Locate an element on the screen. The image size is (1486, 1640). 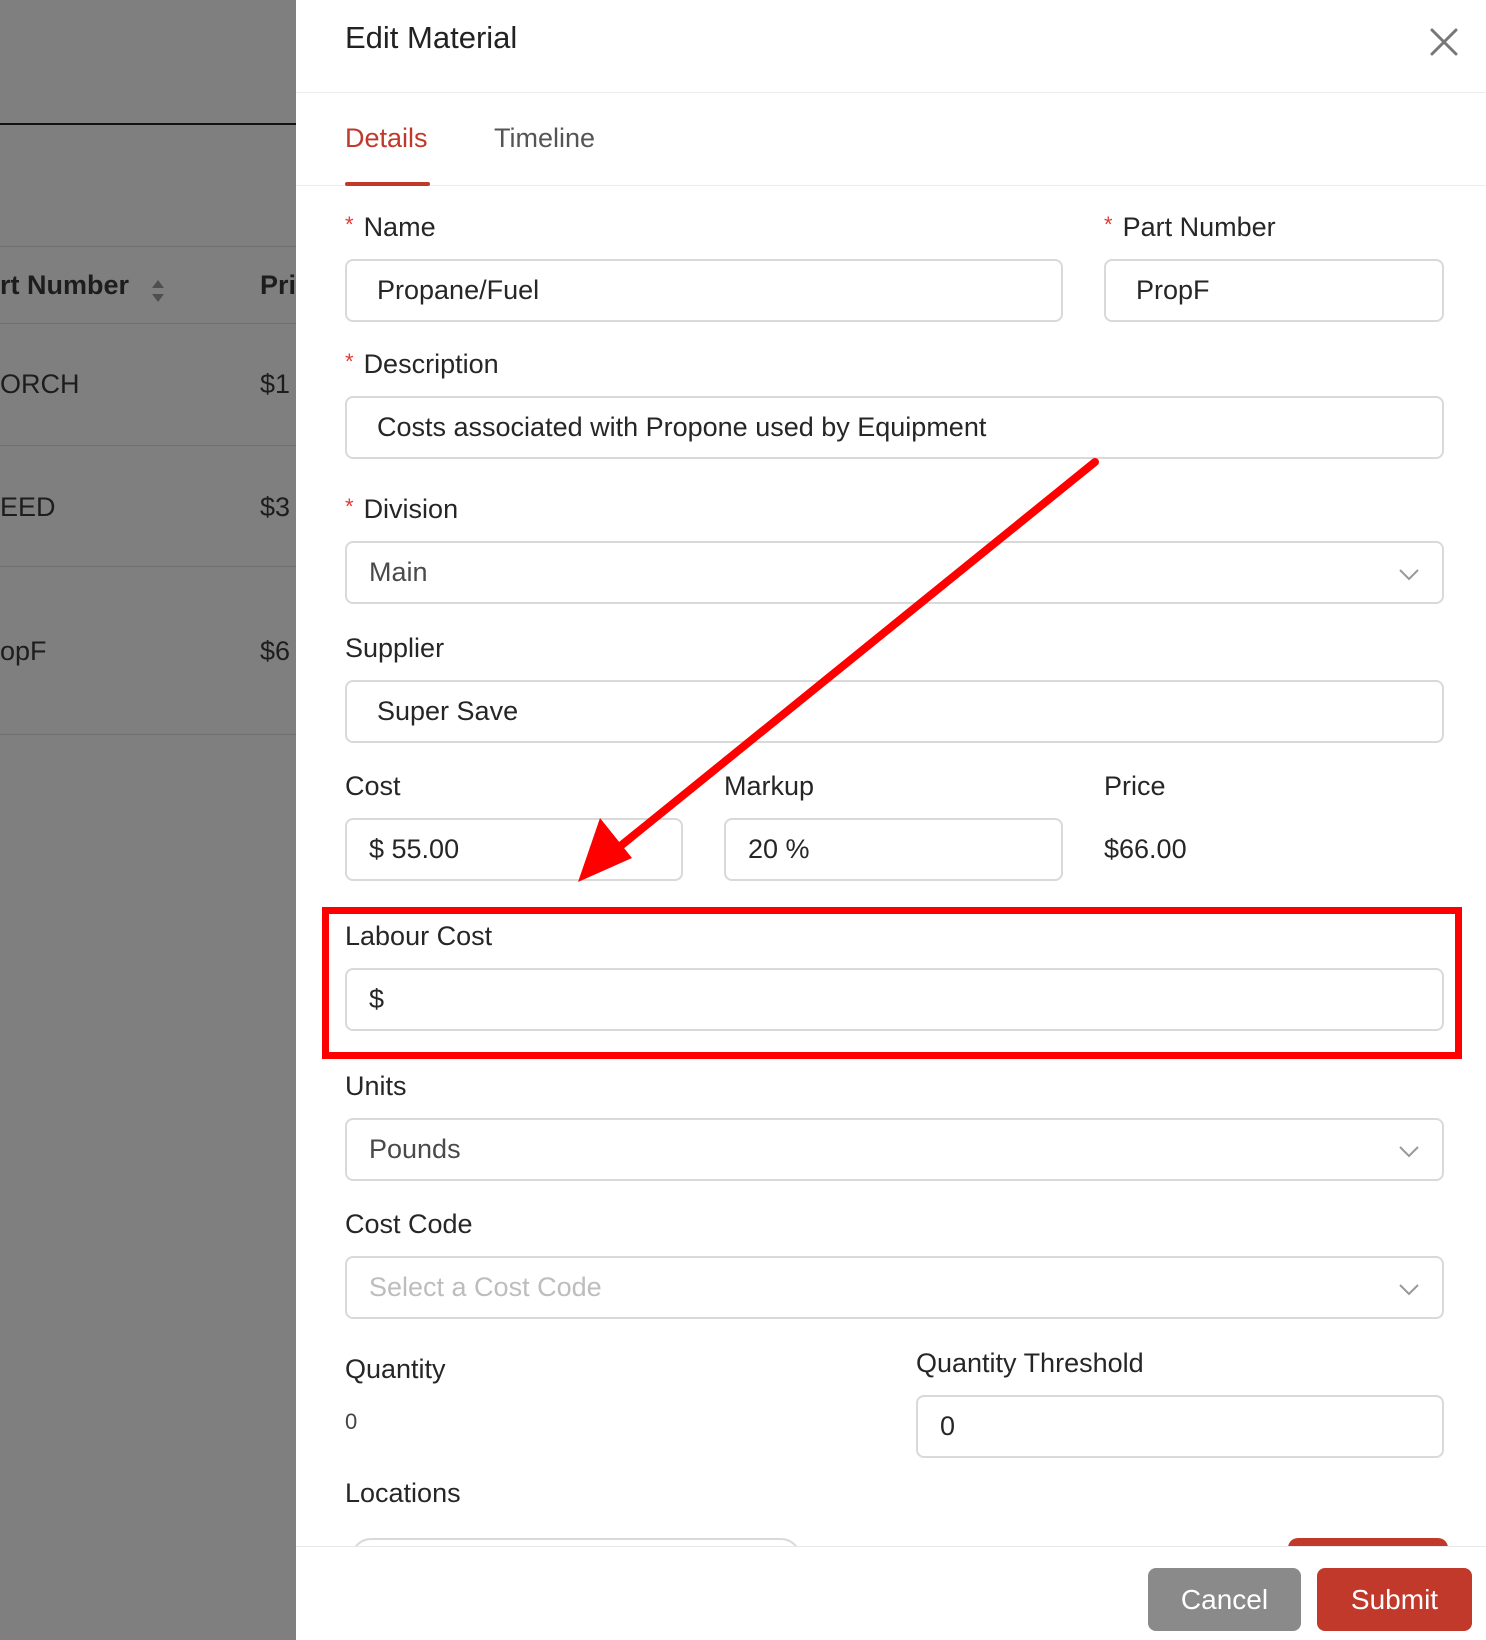
units-label: Units is located at coordinates (376, 1086).